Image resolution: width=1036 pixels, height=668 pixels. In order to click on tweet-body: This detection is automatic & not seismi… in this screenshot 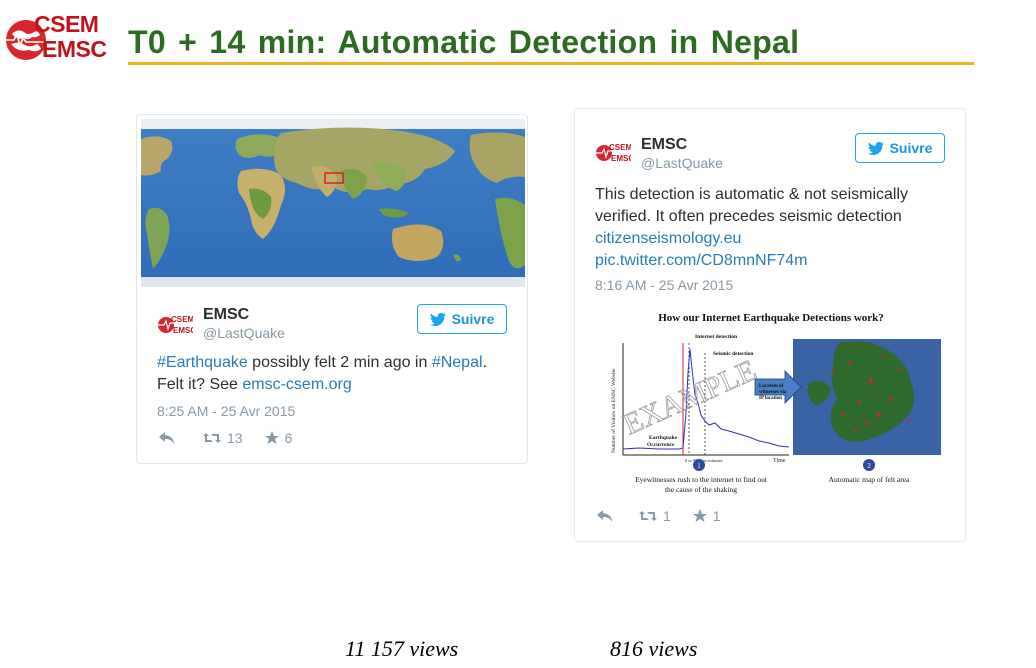, I will do `click(775, 228)`.